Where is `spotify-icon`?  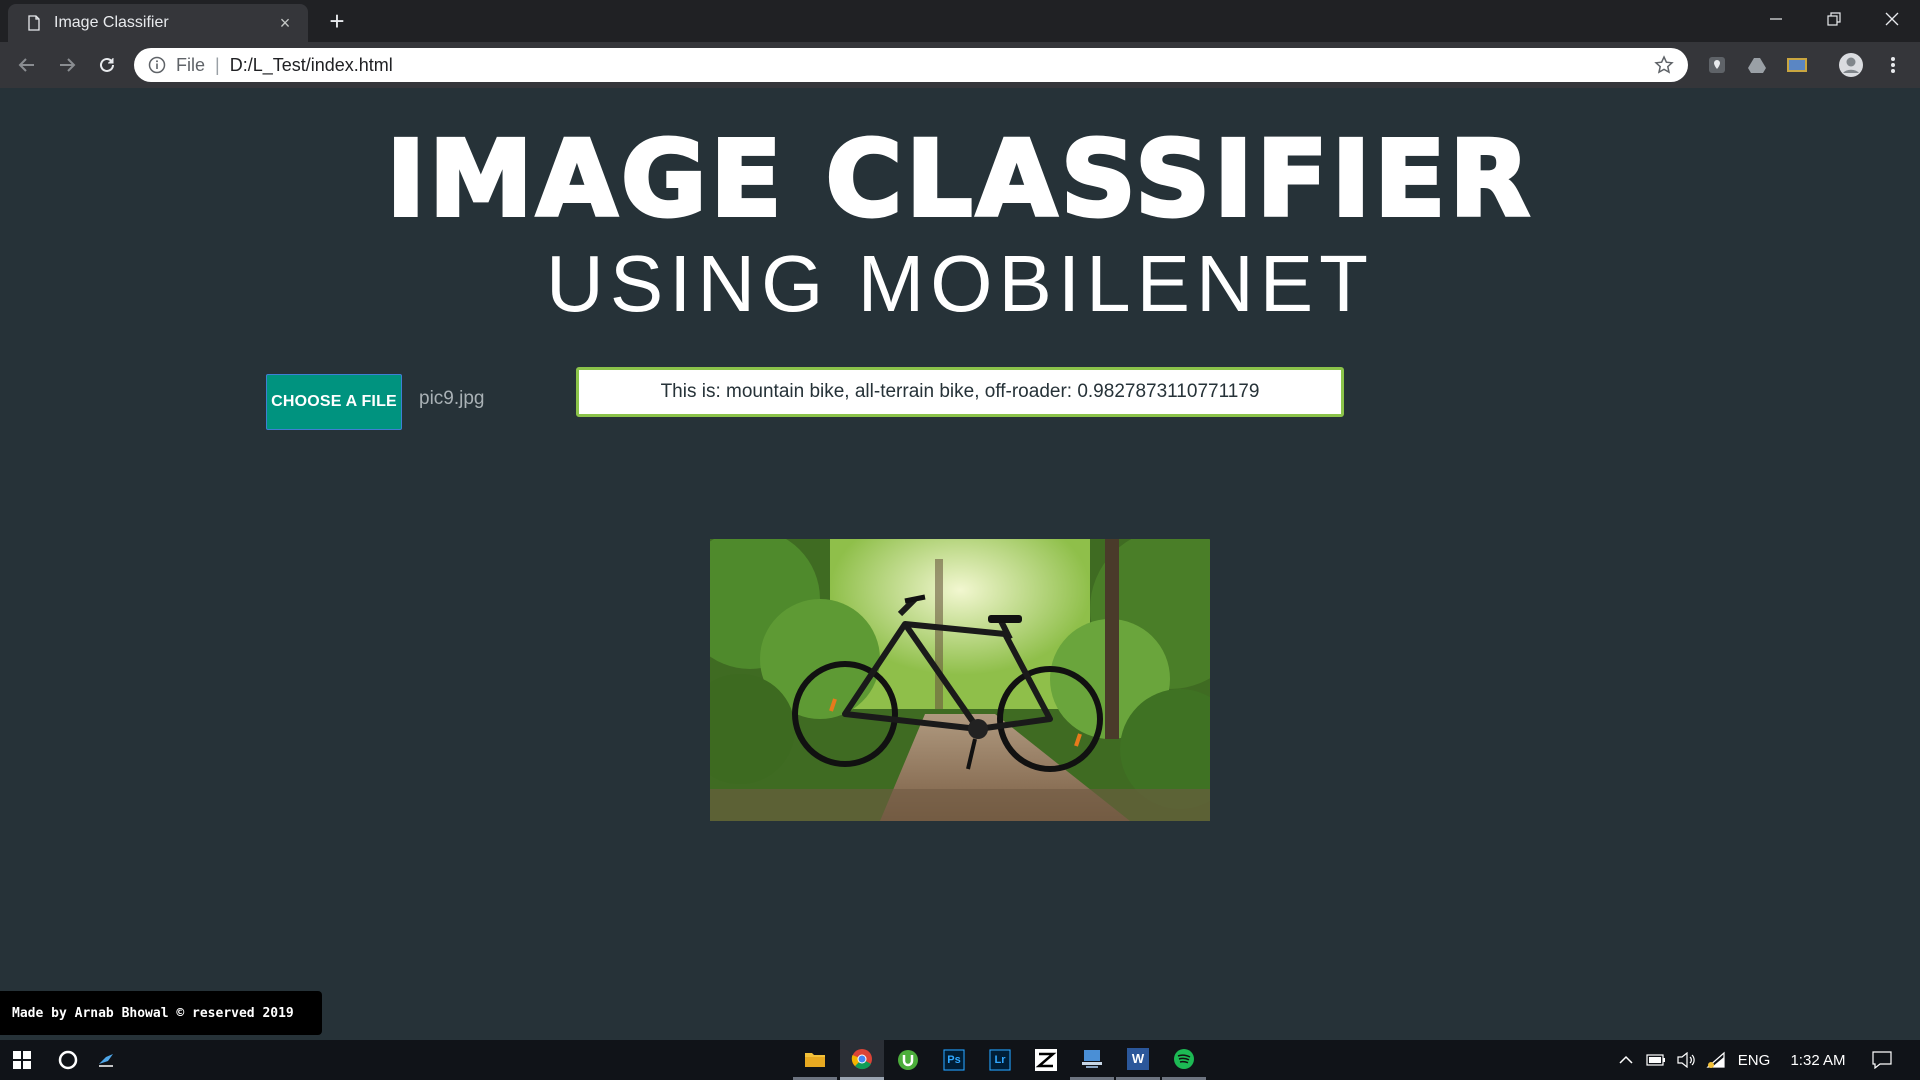 spotify-icon is located at coordinates (1184, 1060).